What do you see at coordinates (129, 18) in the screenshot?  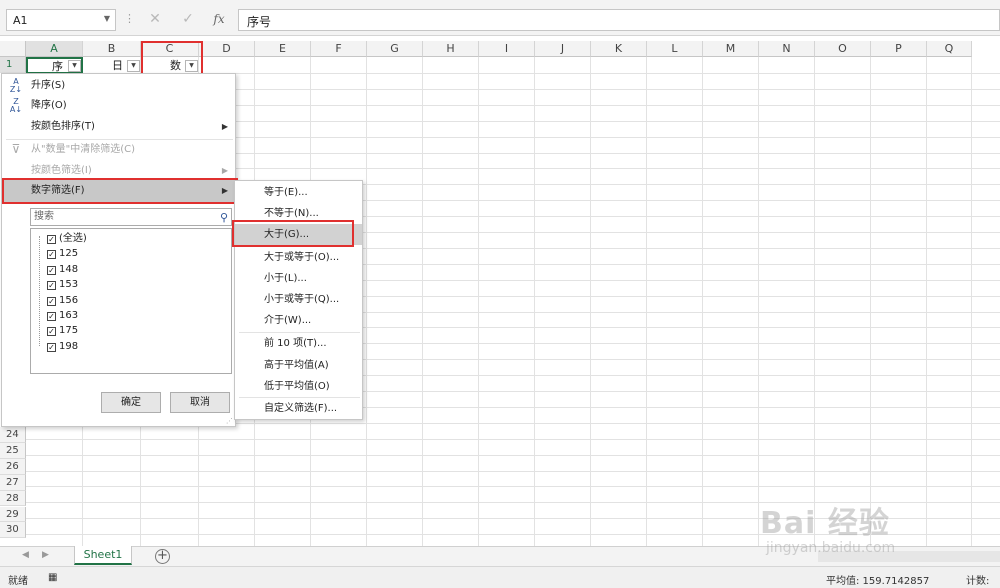 I see `more-icon: ⋮` at bounding box center [129, 18].